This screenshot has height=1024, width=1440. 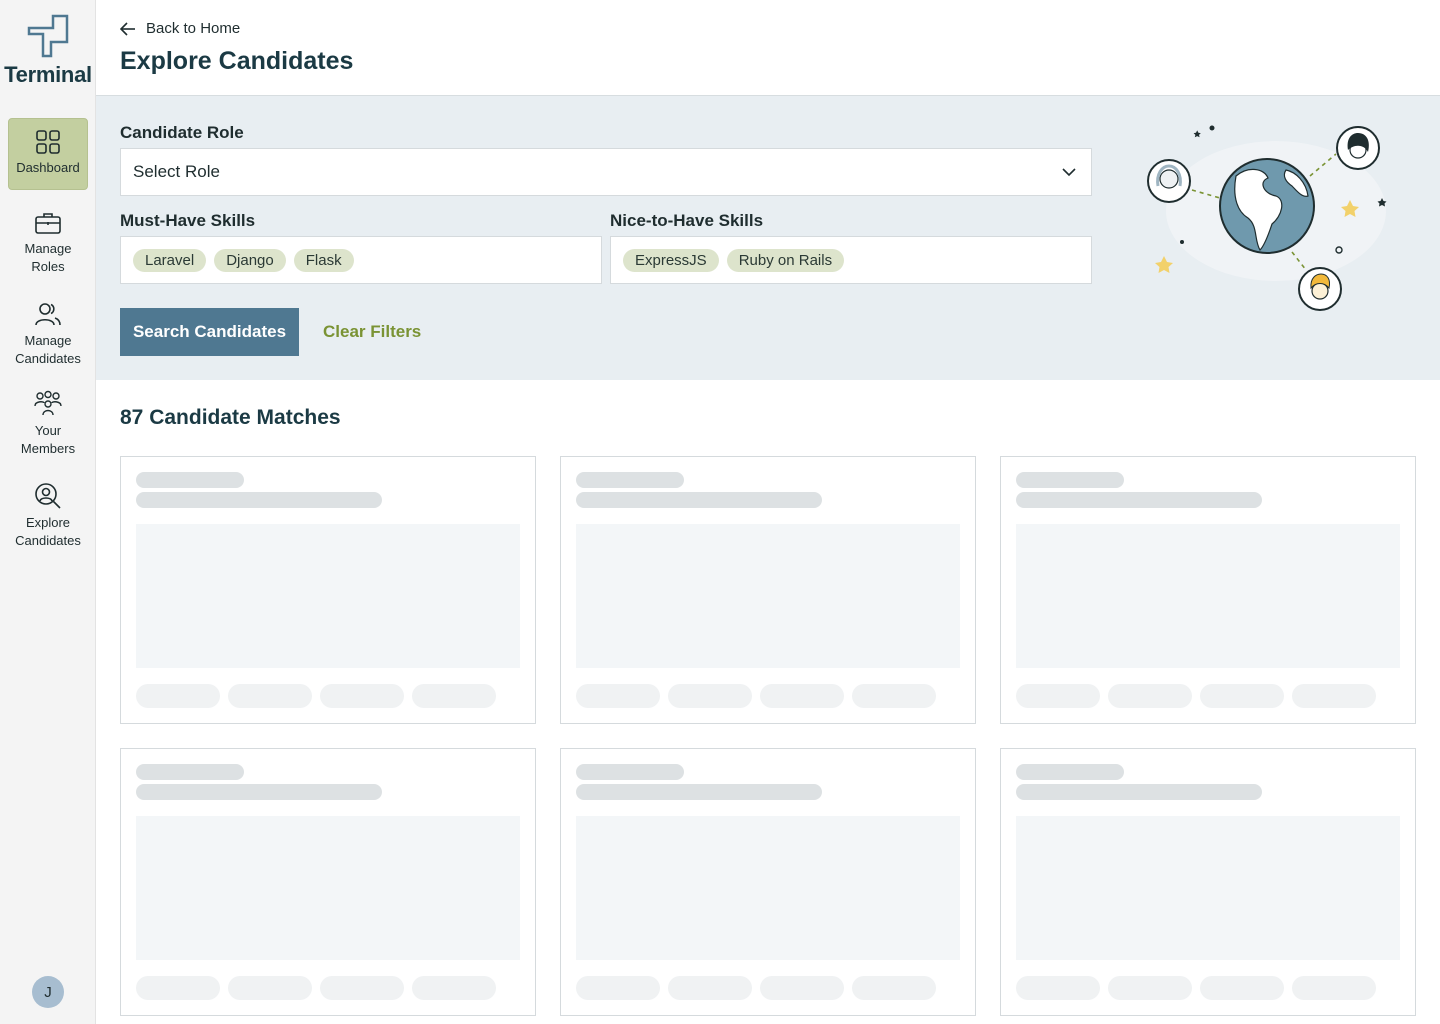 What do you see at coordinates (851, 260) in the screenshot?
I see `nice-to-have-skills-input: ExpressJS Ruby on Rails` at bounding box center [851, 260].